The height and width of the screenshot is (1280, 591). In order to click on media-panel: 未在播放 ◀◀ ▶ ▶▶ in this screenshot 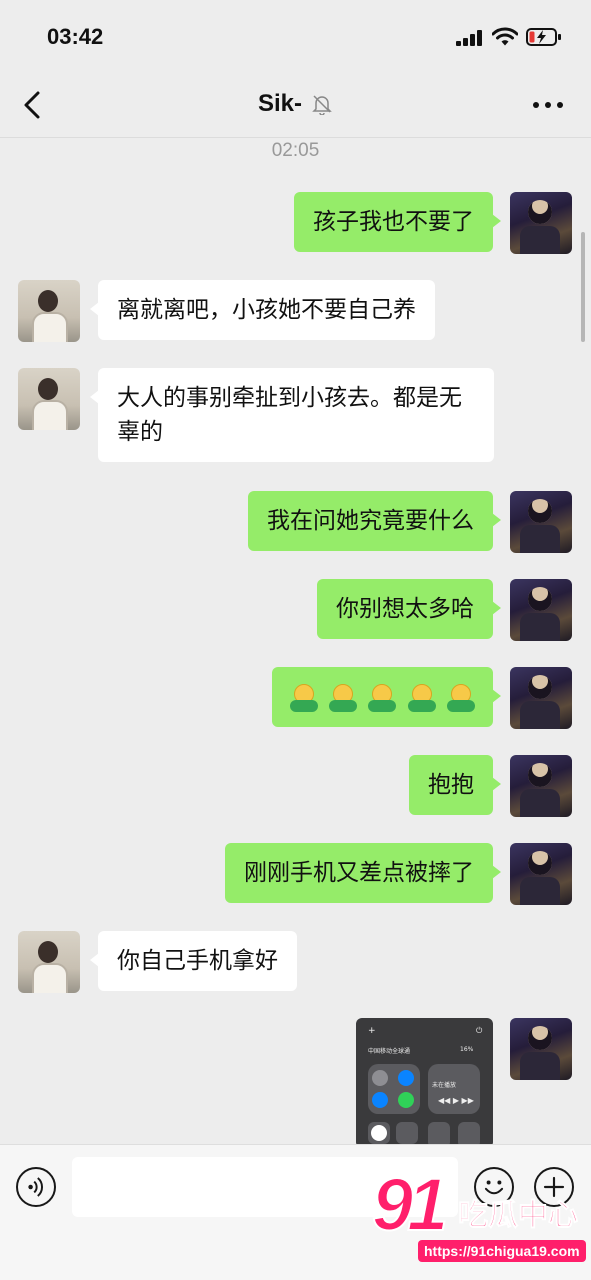, I will do `click(454, 1089)`.